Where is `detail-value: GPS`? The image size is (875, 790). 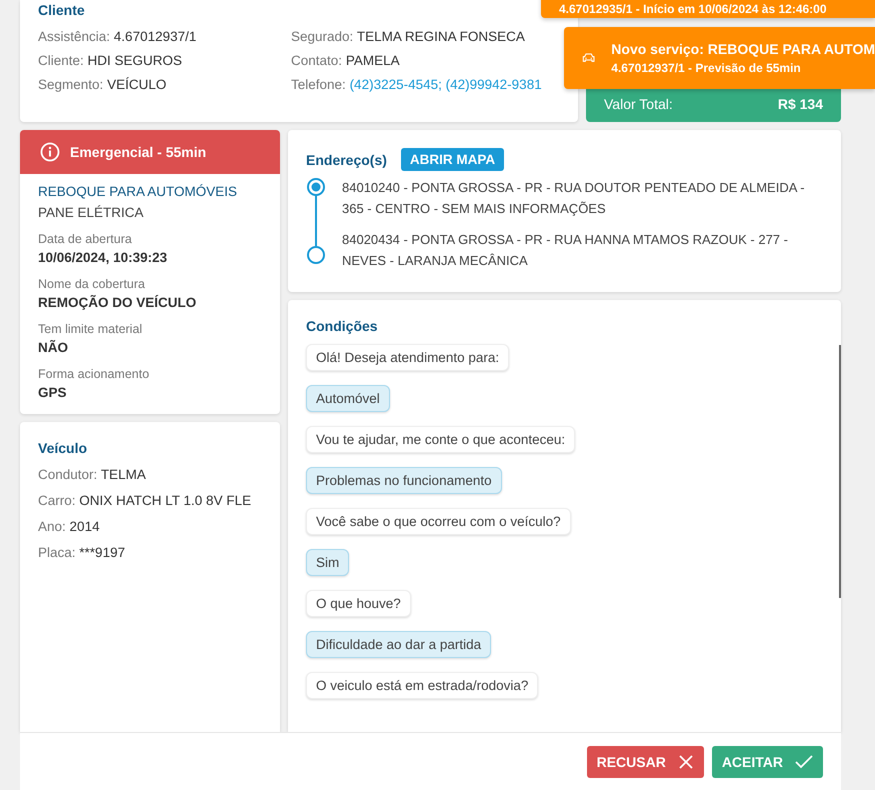 detail-value: GPS is located at coordinates (53, 392).